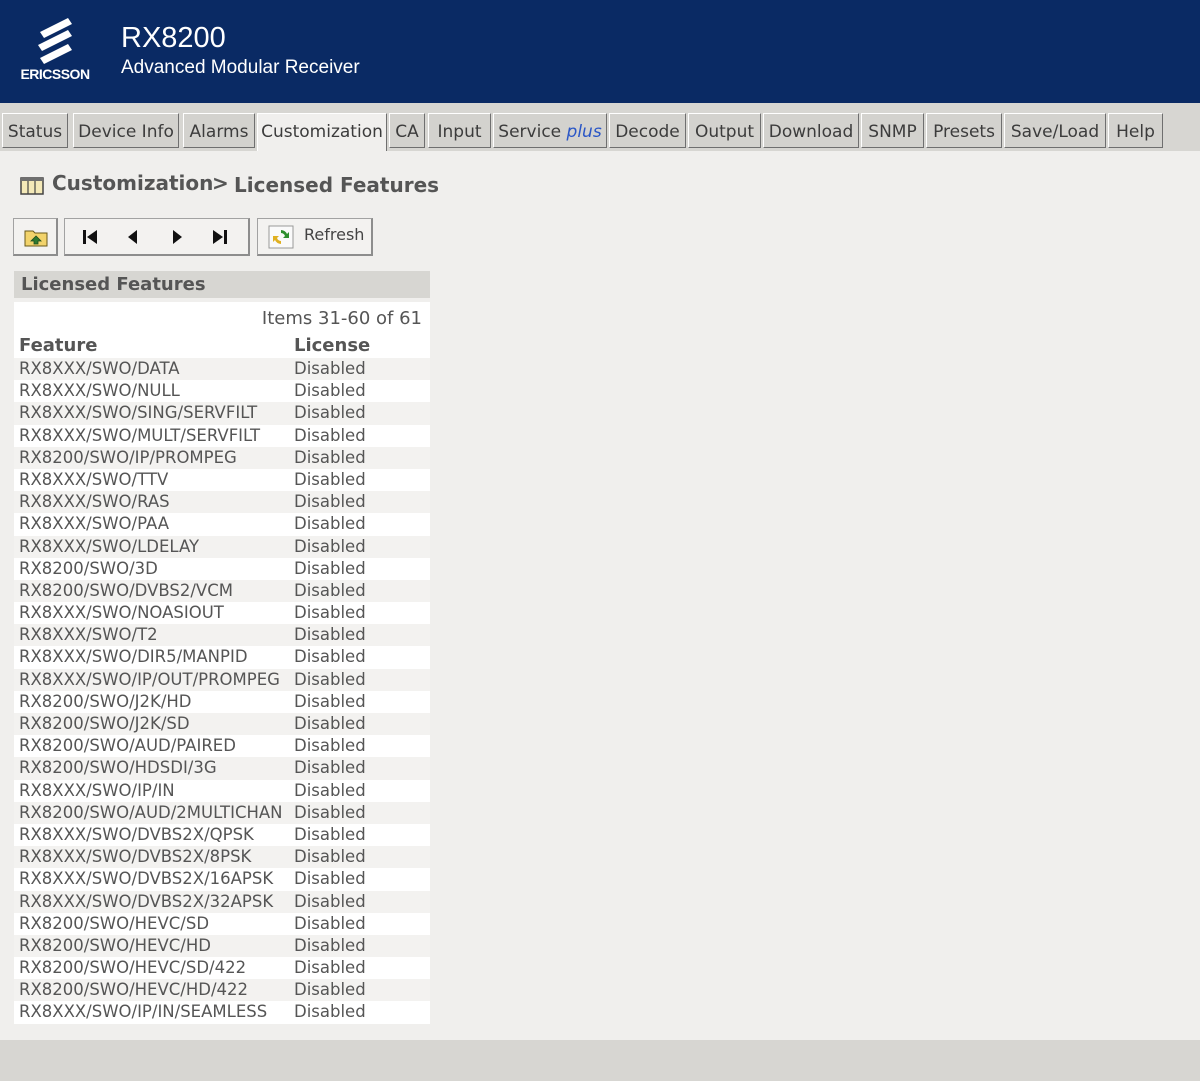 The width and height of the screenshot is (1200, 1081). Describe the element at coordinates (337, 185) in the screenshot. I see `page-title: Licensed Features` at that location.